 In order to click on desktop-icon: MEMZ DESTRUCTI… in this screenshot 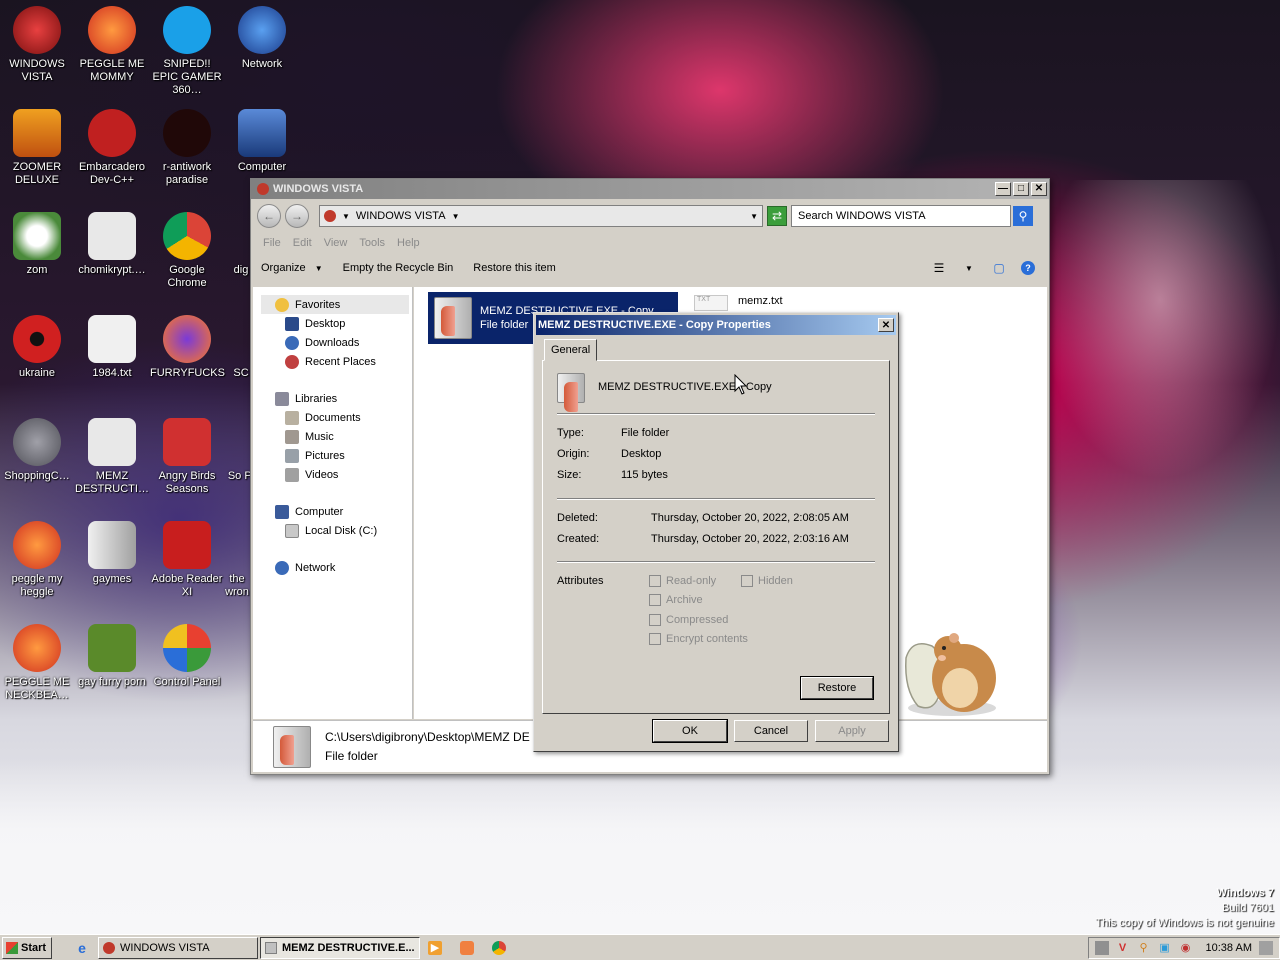, I will do `click(112, 457)`.